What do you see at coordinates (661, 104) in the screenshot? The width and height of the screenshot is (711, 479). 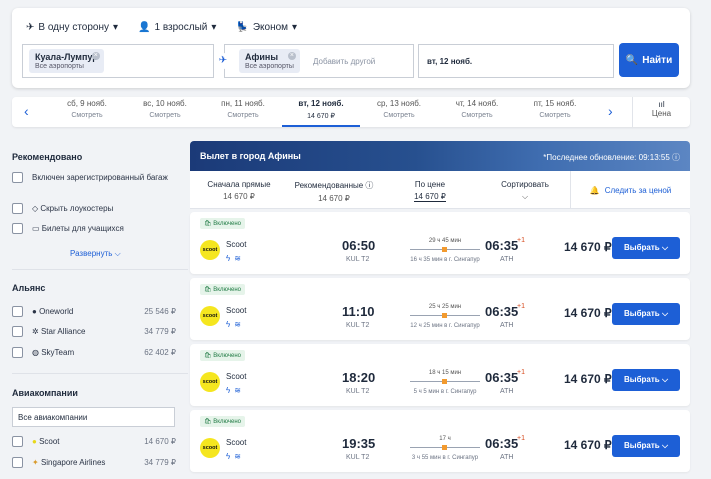 I see `bar-chart-icon: ııl` at bounding box center [661, 104].